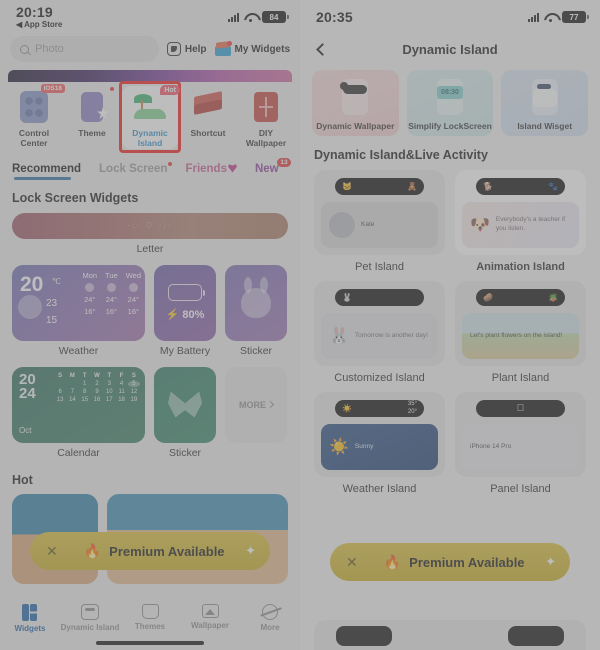  I want to click on island-preview-box:  iPhone 14 Pro, so click(520, 434).